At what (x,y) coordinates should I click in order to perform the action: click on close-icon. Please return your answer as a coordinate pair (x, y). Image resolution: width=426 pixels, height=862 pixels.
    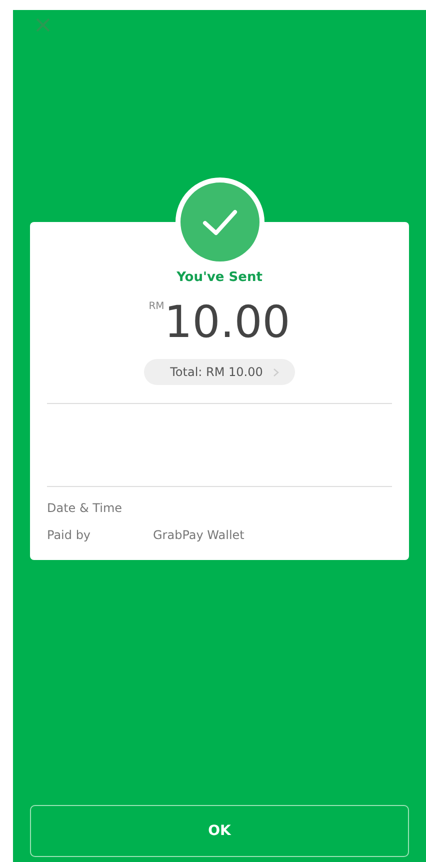
    Looking at the image, I should click on (43, 25).